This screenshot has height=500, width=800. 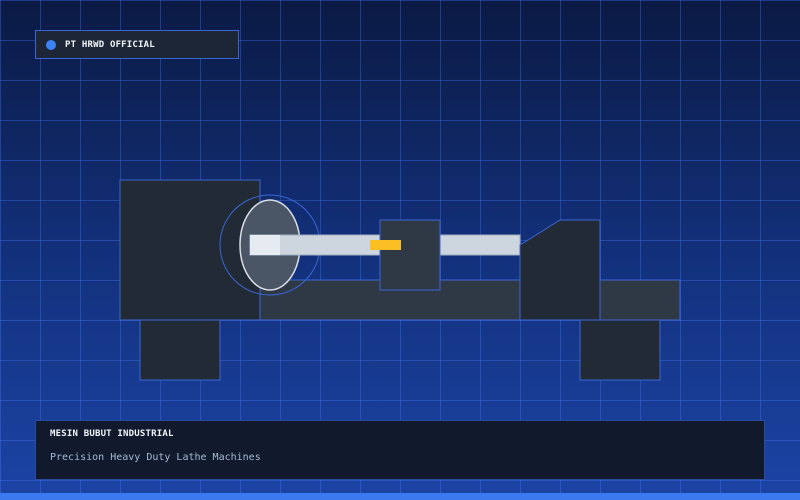 What do you see at coordinates (265, 245) in the screenshot?
I see `workpiece-end` at bounding box center [265, 245].